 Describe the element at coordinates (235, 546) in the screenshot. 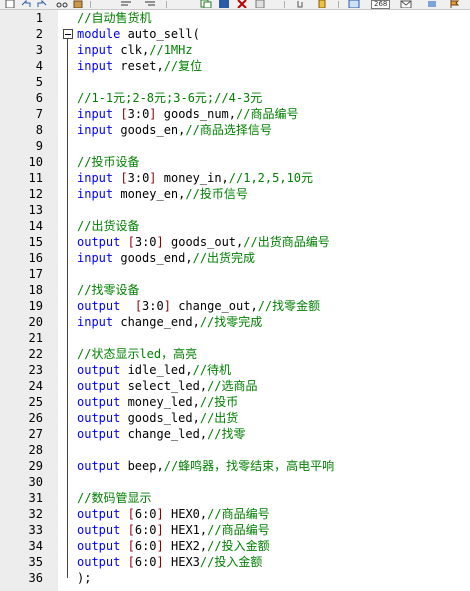

I see `code-line: 34 output [6:0] HEX2,//投入金额` at that location.